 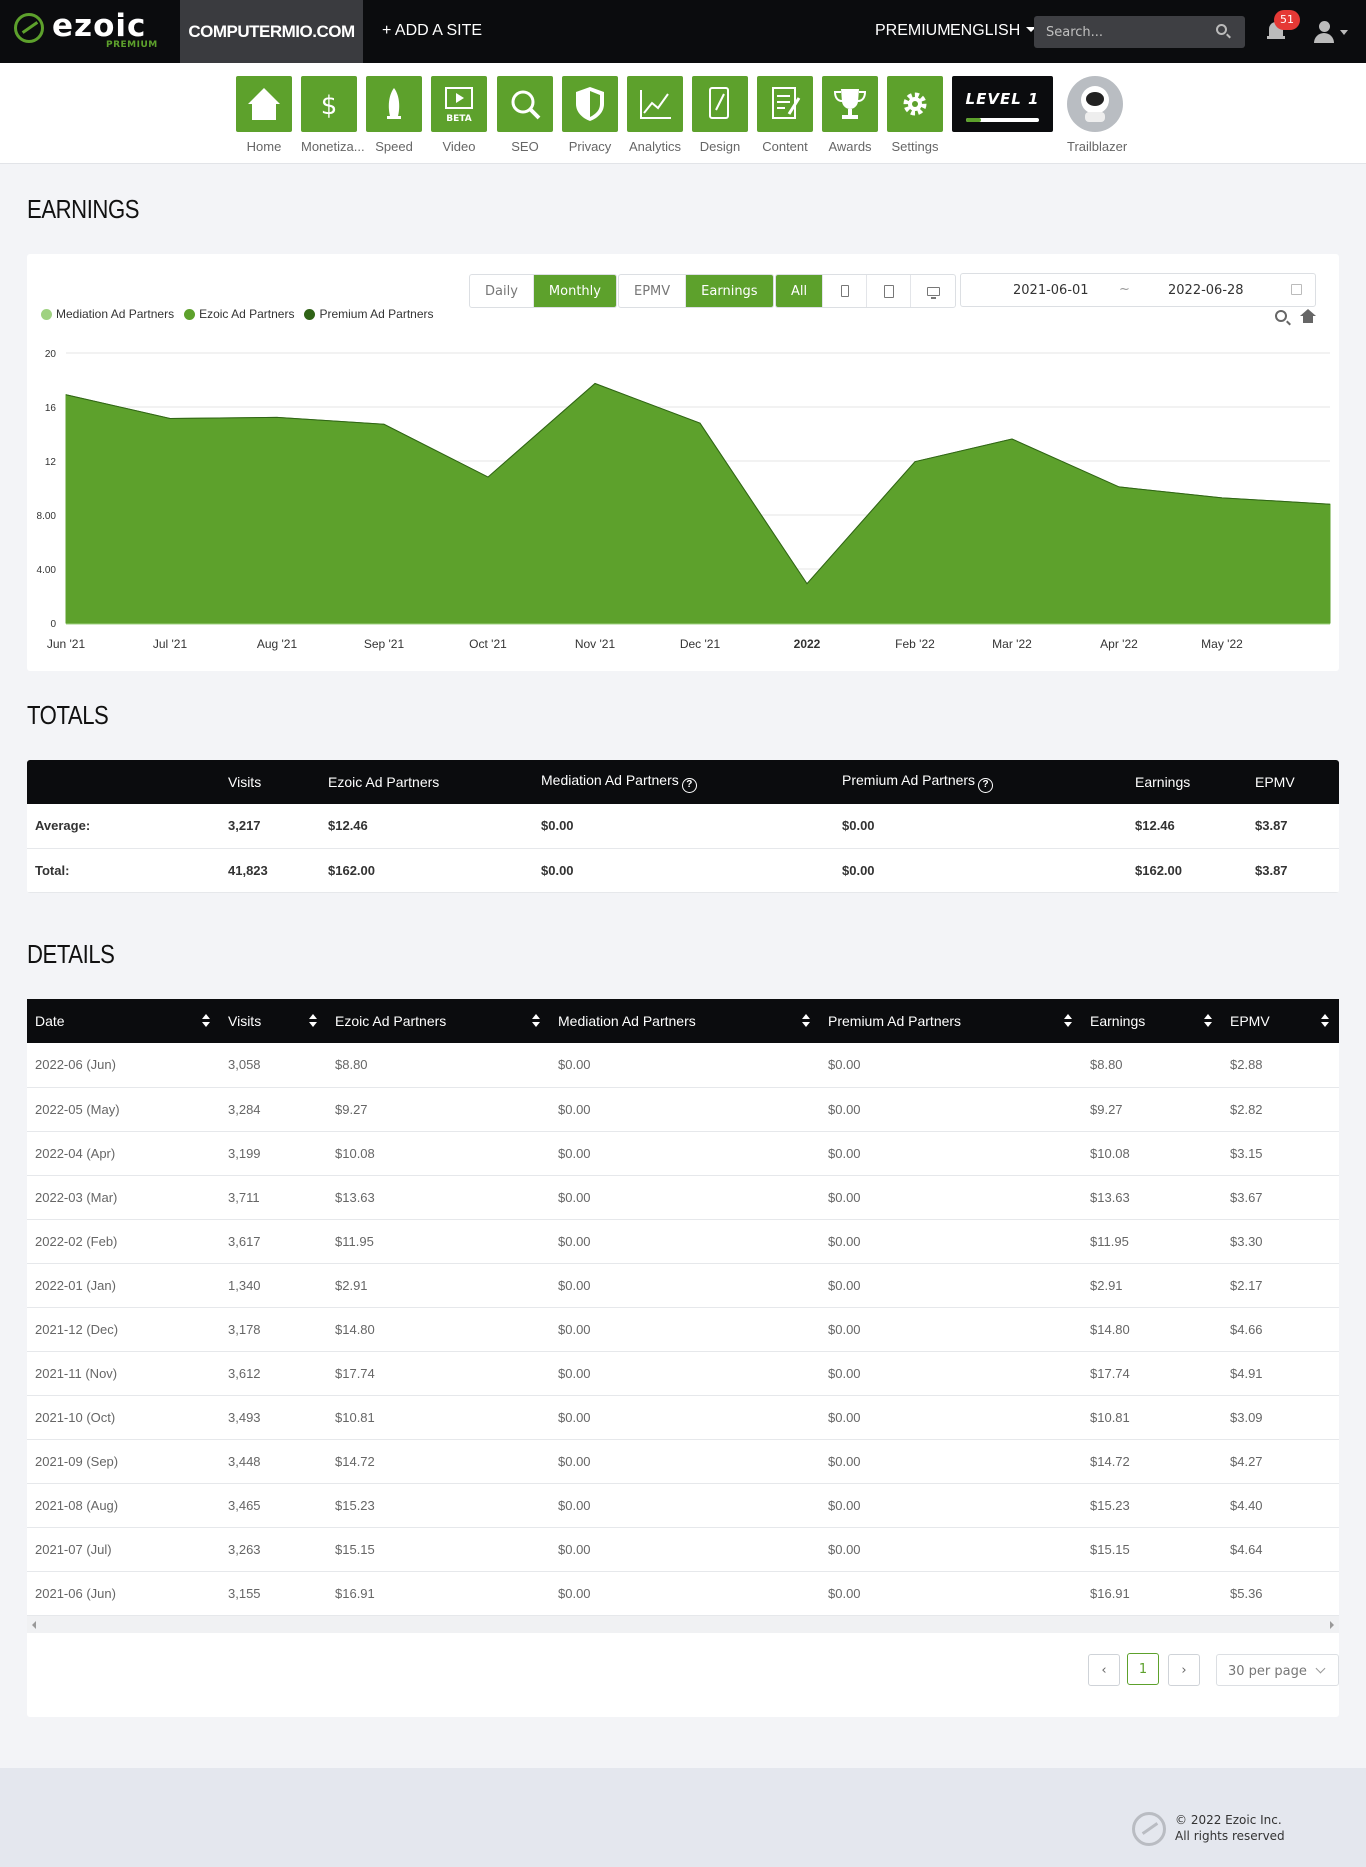 I want to click on ezoic-logo: ezoic PREMIUM, so click(x=85, y=30).